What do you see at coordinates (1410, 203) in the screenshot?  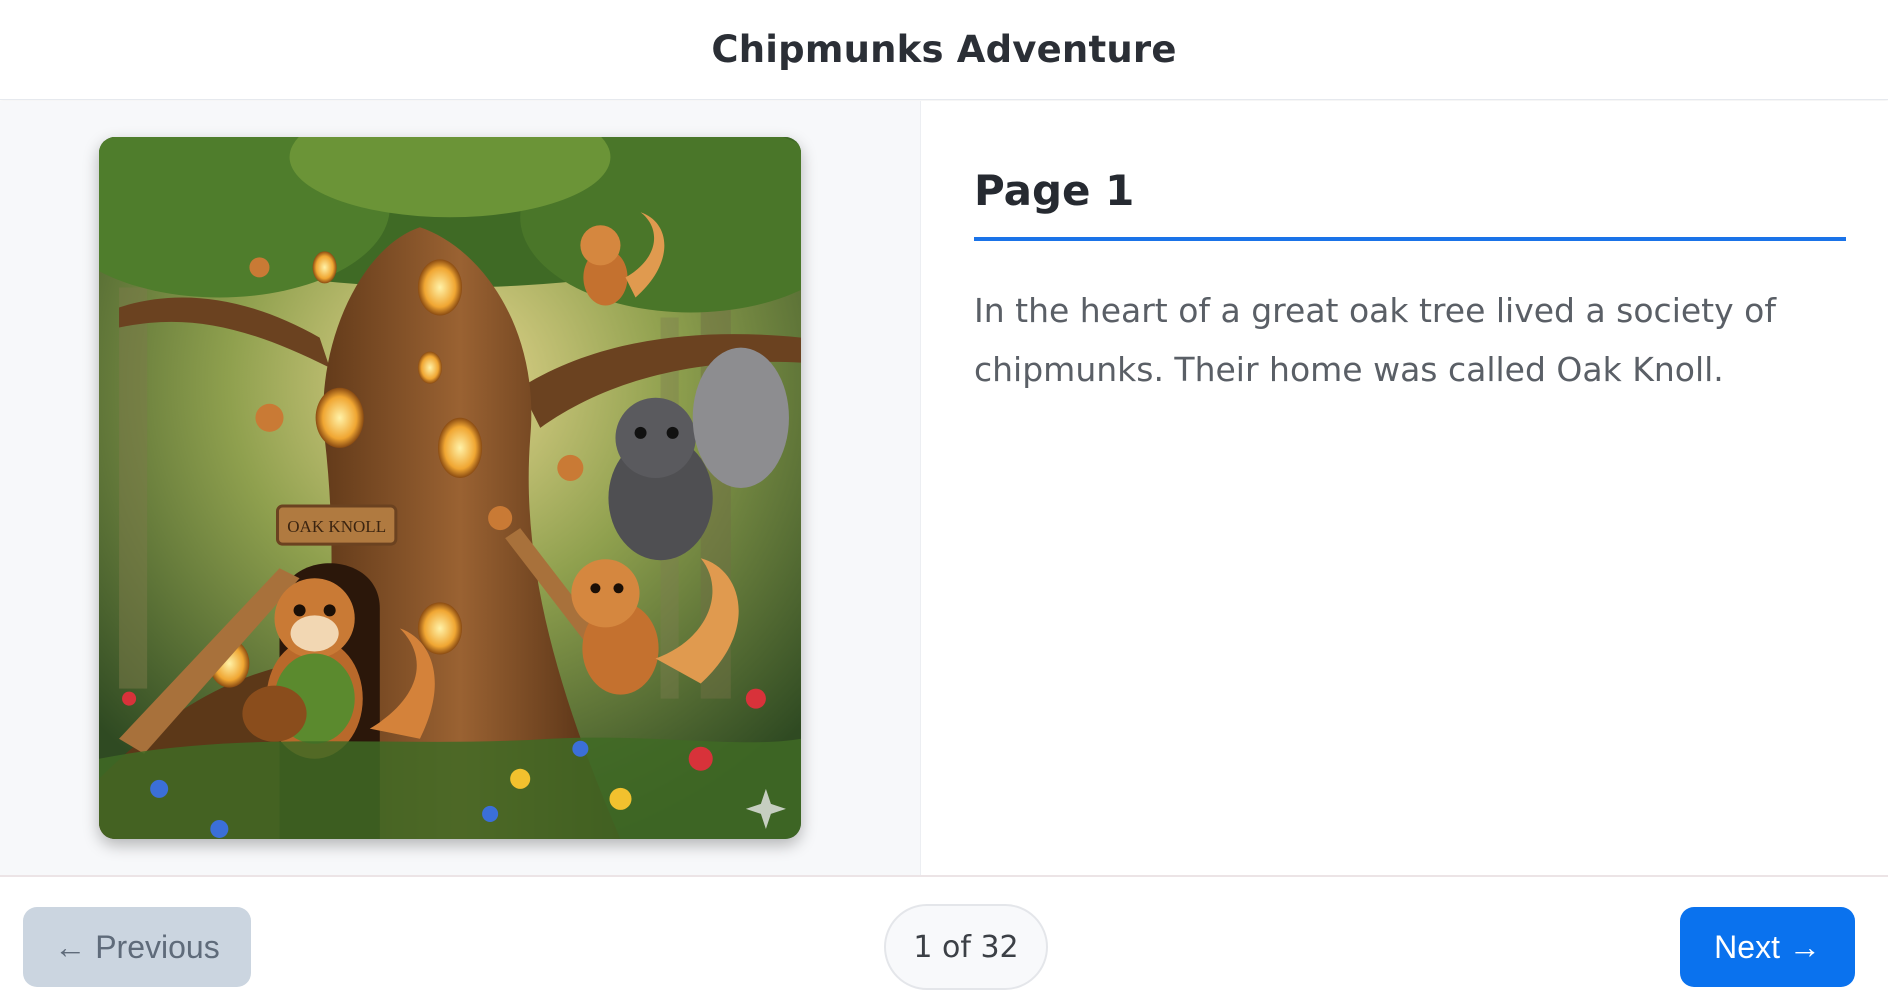 I see `page-heading: Page 1` at bounding box center [1410, 203].